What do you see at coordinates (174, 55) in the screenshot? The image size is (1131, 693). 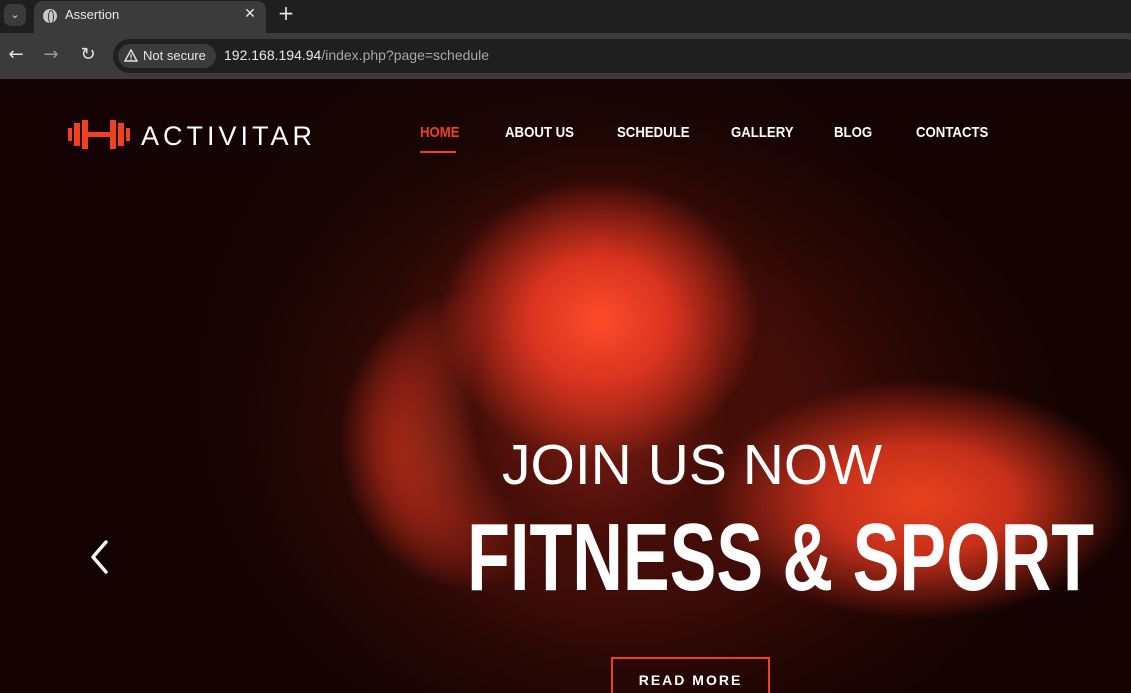 I see `security-label: Not secure` at bounding box center [174, 55].